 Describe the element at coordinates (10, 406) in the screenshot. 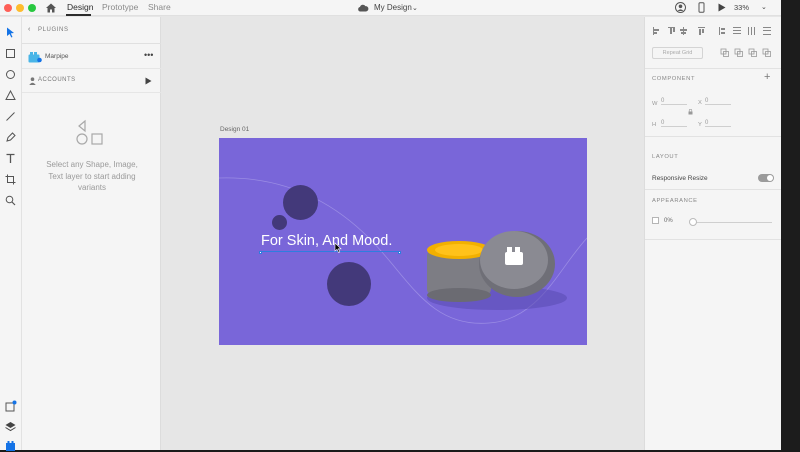

I see `assets-icon` at that location.